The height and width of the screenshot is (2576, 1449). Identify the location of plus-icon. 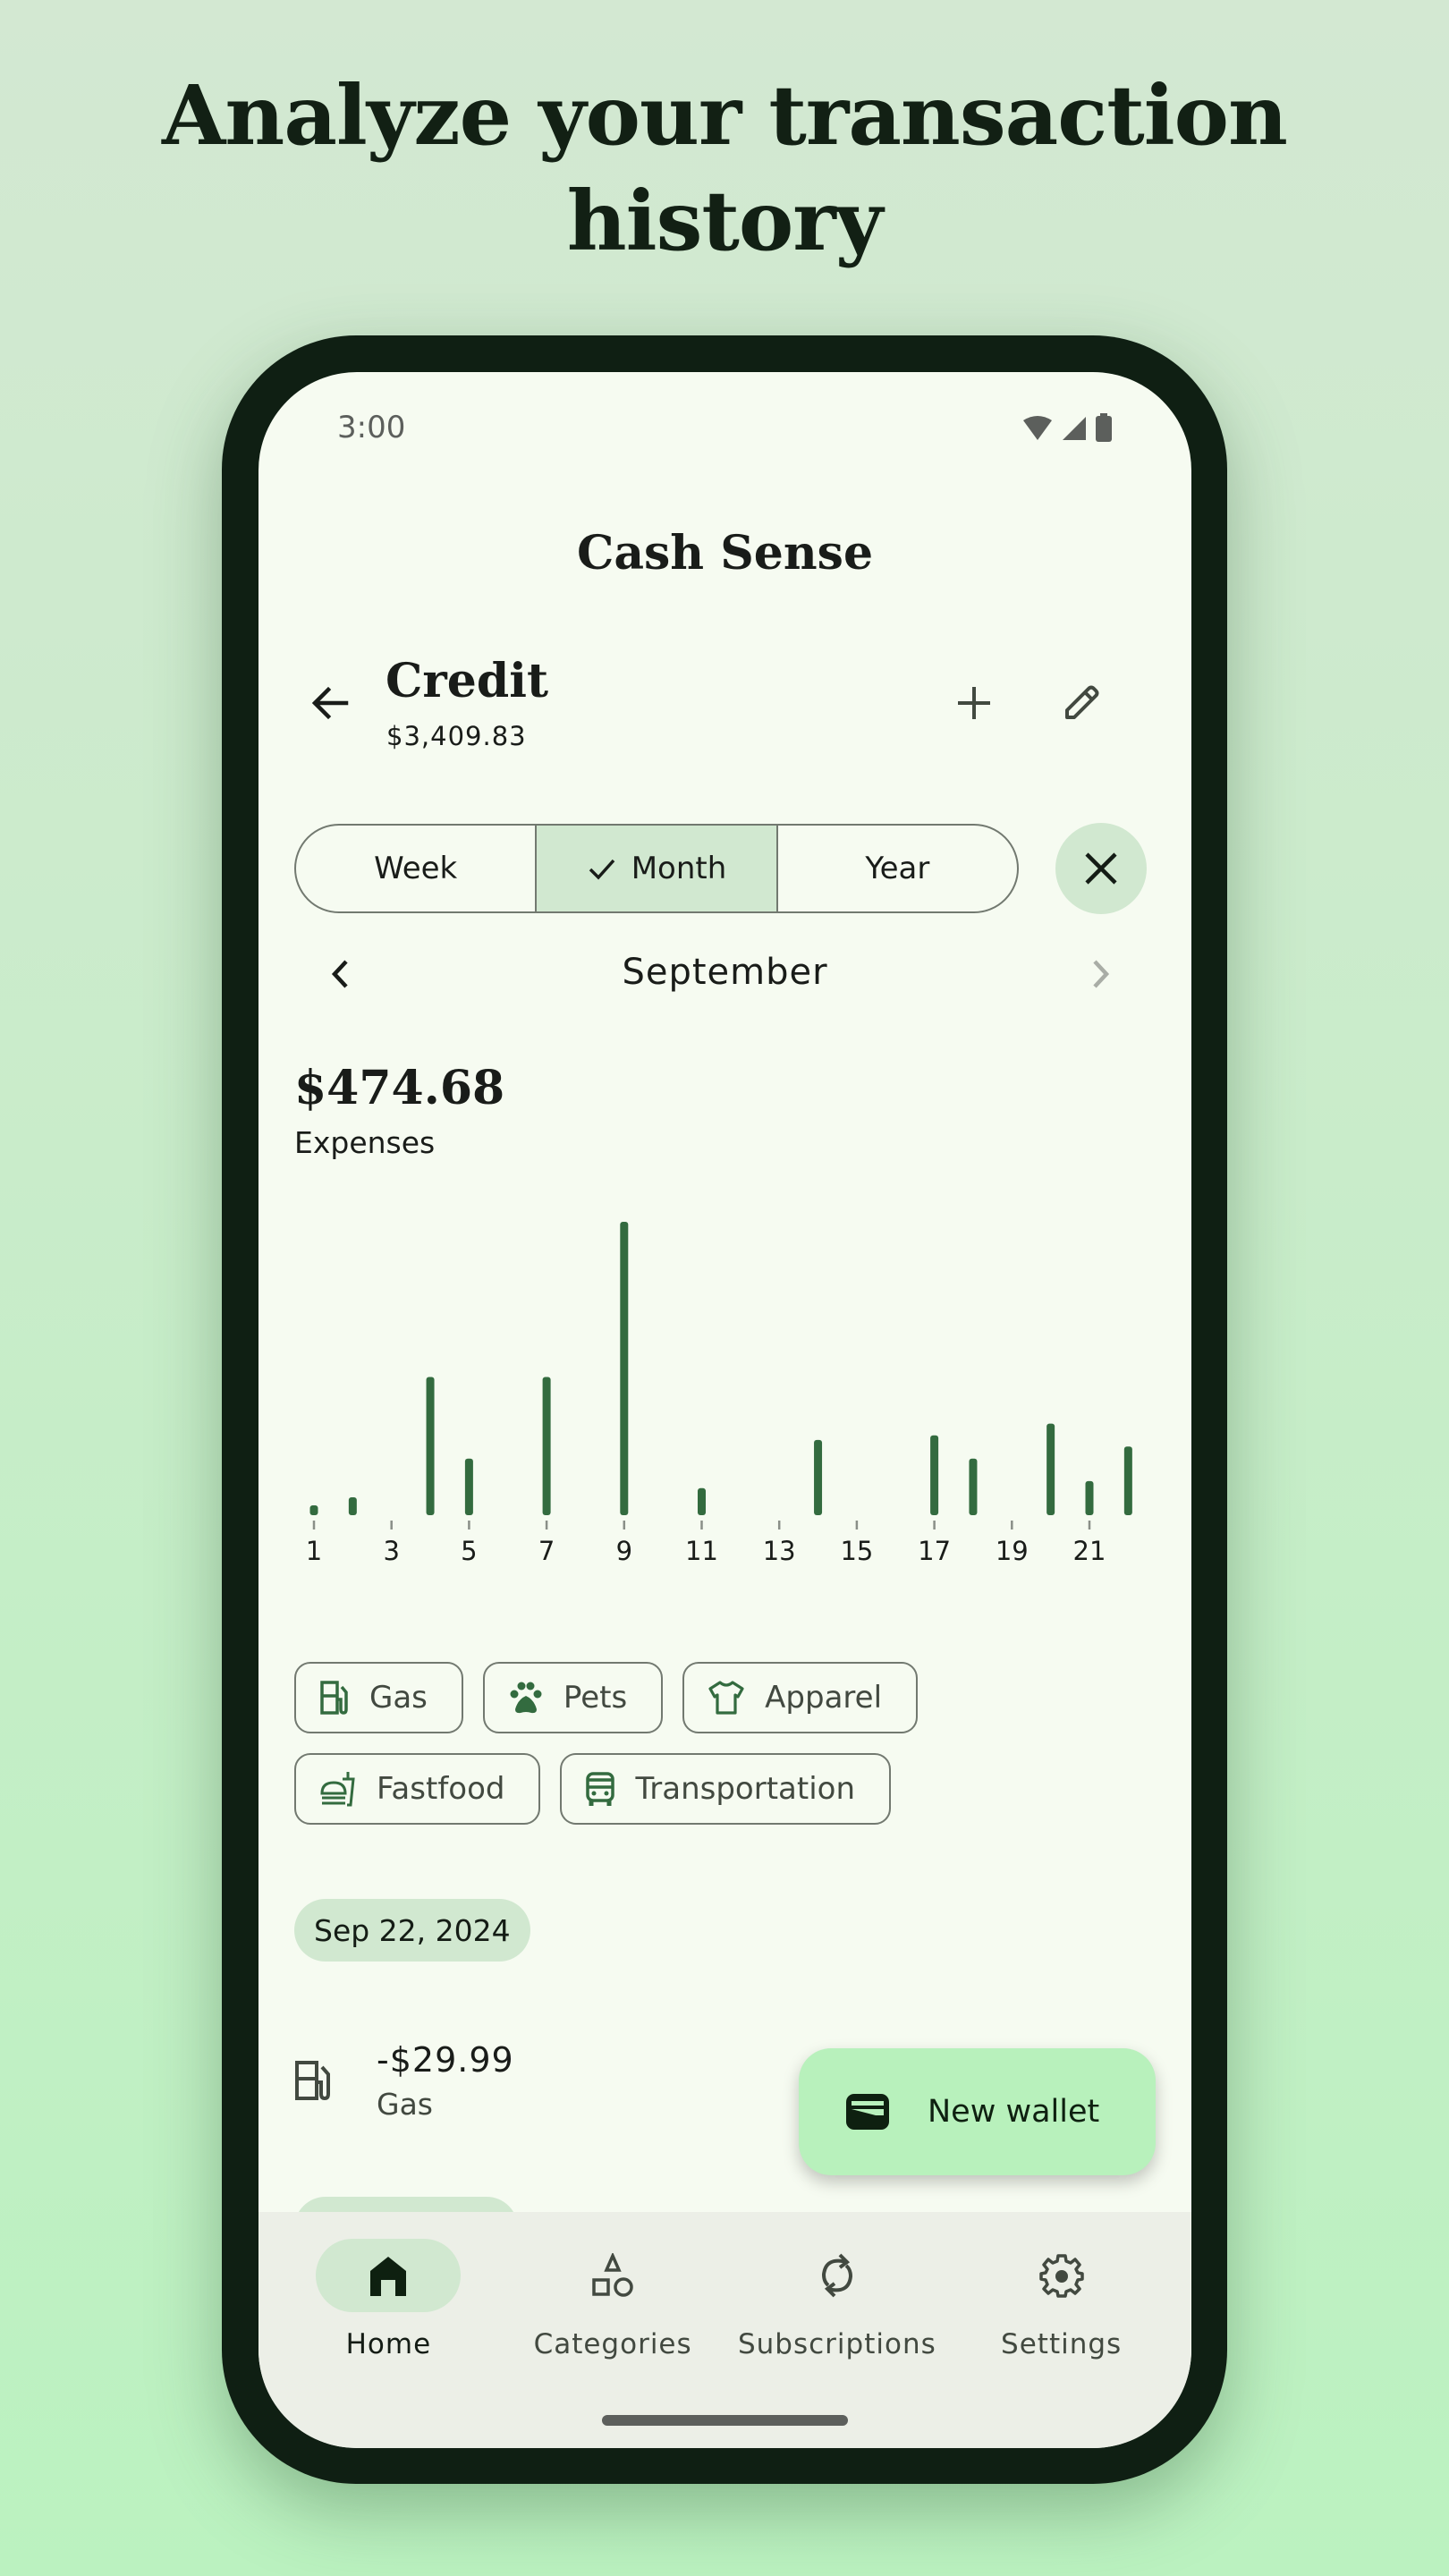
(974, 703).